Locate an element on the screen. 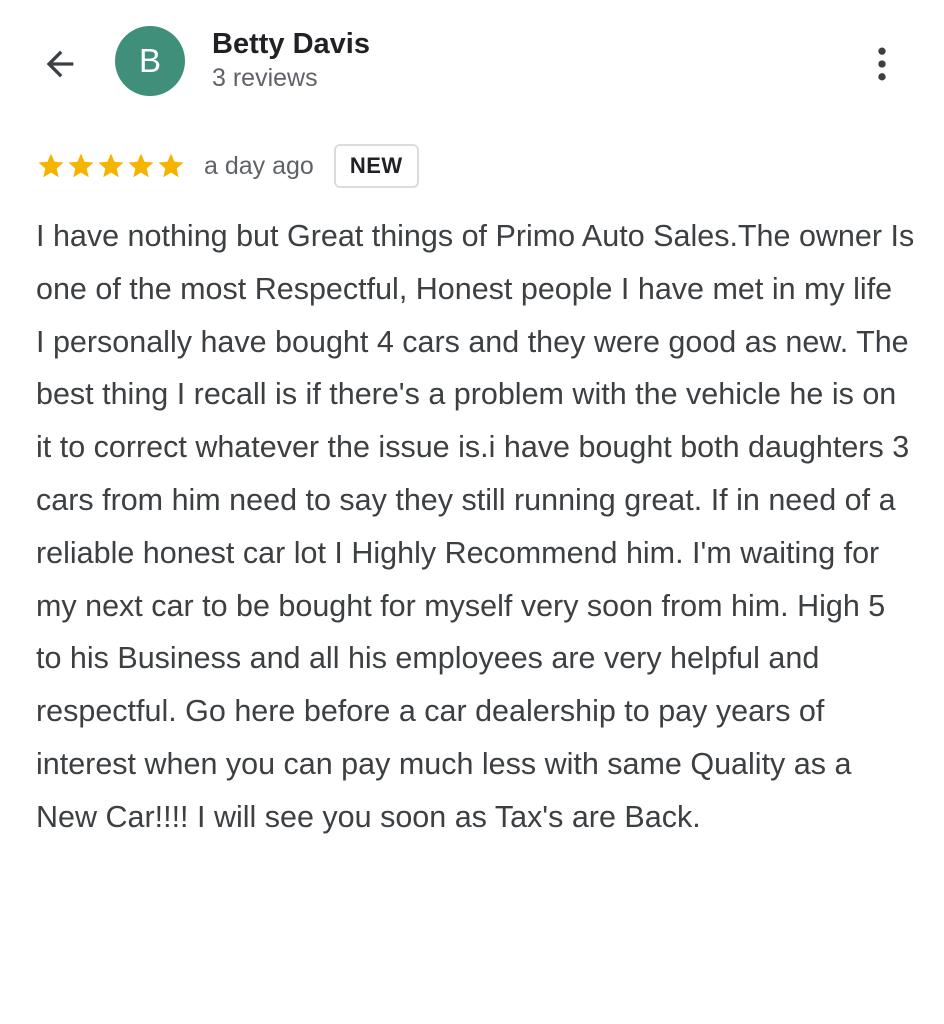 This screenshot has width=944, height=1024. review-time: a day ago is located at coordinates (259, 165).